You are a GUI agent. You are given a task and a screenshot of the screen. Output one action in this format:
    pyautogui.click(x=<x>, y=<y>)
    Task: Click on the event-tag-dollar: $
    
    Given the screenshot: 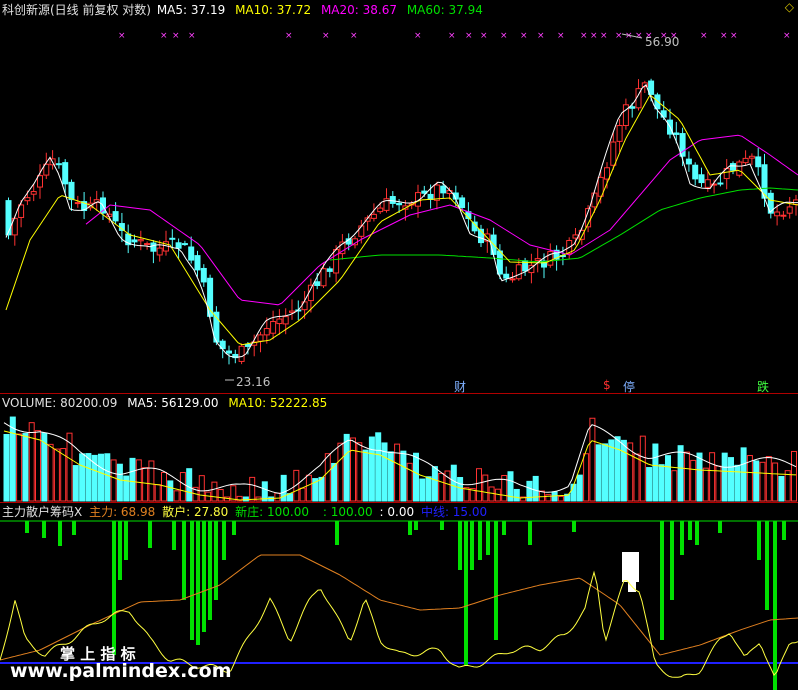 What is the action you would take?
    pyautogui.click(x=607, y=385)
    